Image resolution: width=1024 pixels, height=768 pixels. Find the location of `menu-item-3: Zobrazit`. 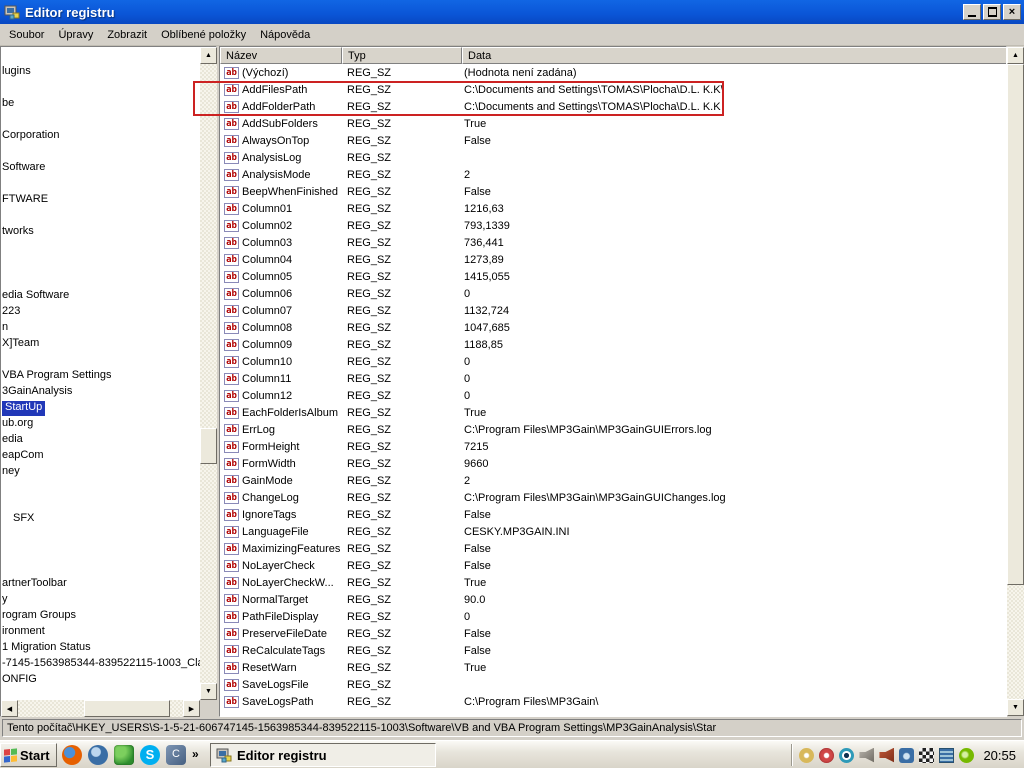

menu-item-3: Zobrazit is located at coordinates (127, 35).